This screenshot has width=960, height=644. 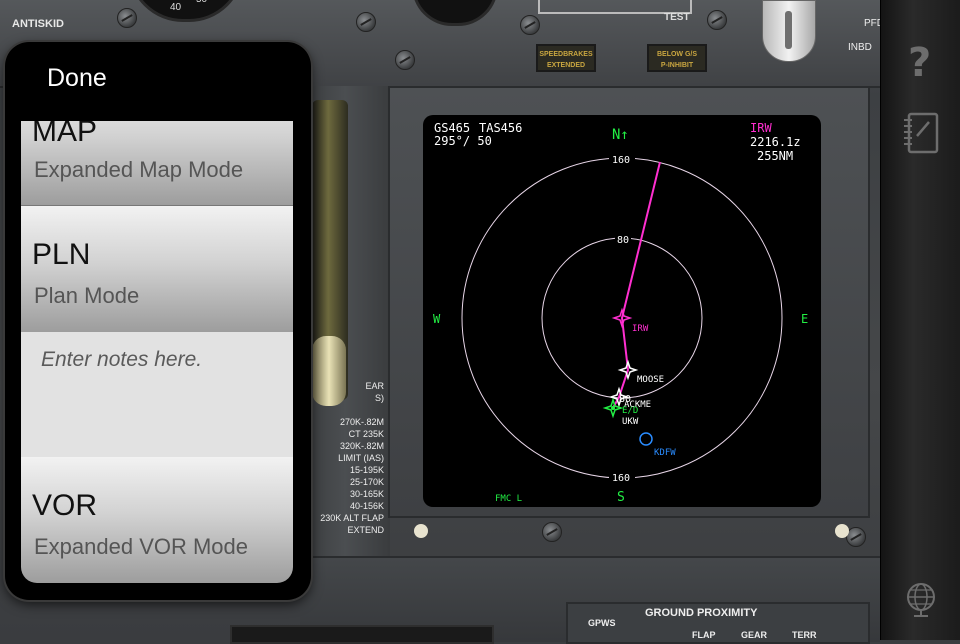 What do you see at coordinates (636, 285) in the screenshot?
I see `route-line` at bounding box center [636, 285].